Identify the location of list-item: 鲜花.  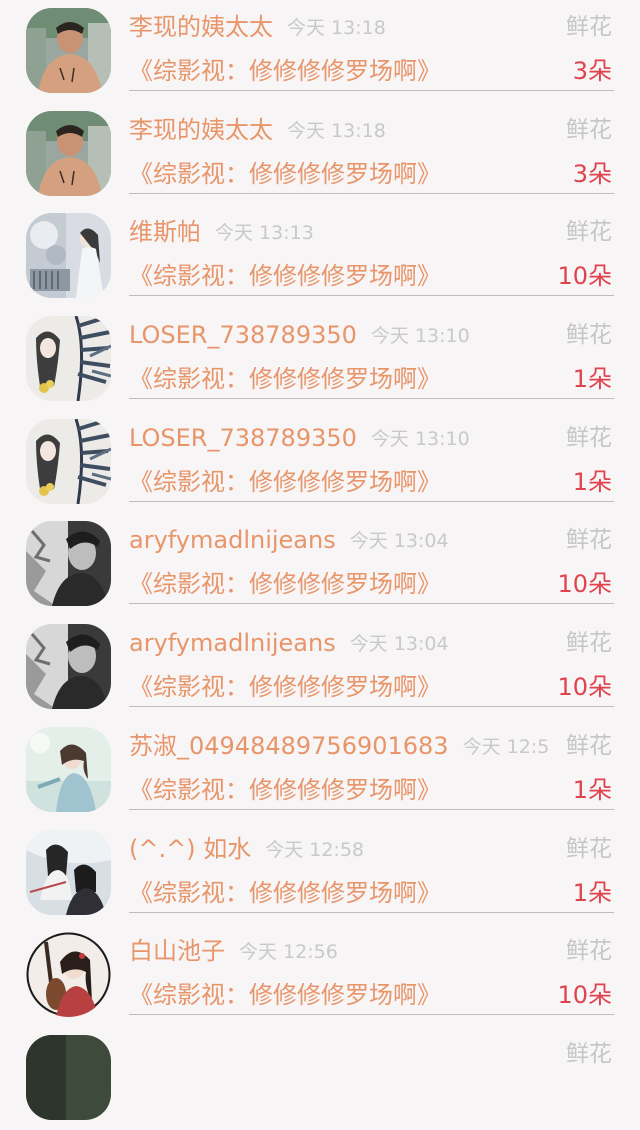
(320, 1078).